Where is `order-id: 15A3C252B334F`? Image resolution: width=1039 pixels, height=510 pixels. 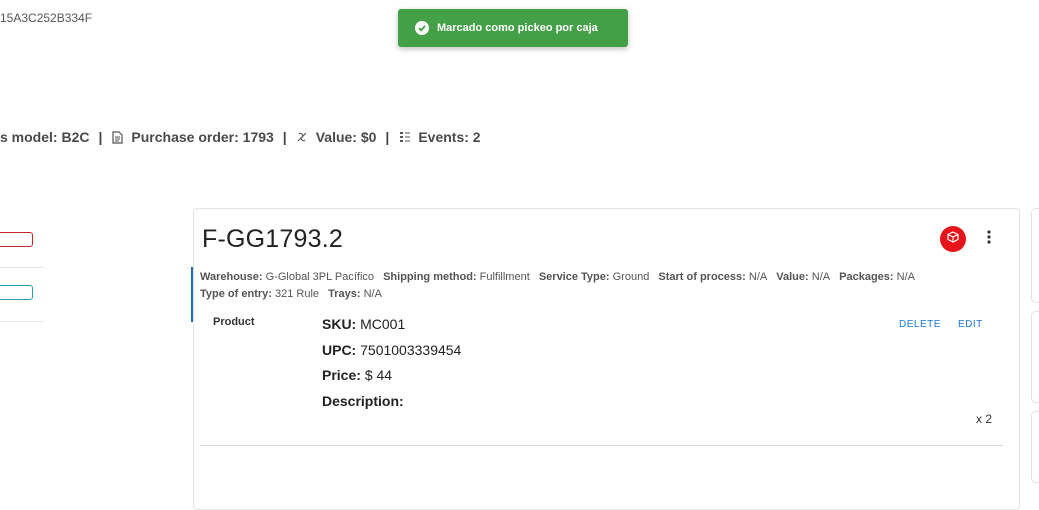 order-id: 15A3C252B334F is located at coordinates (46, 18).